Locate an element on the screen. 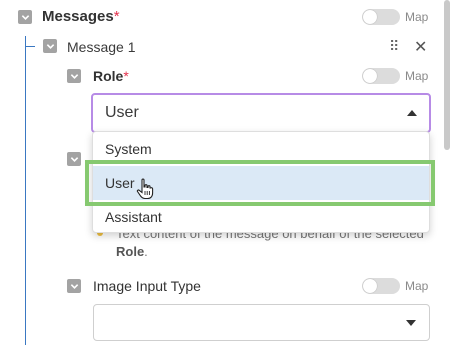 This screenshot has height=345, width=450. messages-collapse-toggle is located at coordinates (25, 17).